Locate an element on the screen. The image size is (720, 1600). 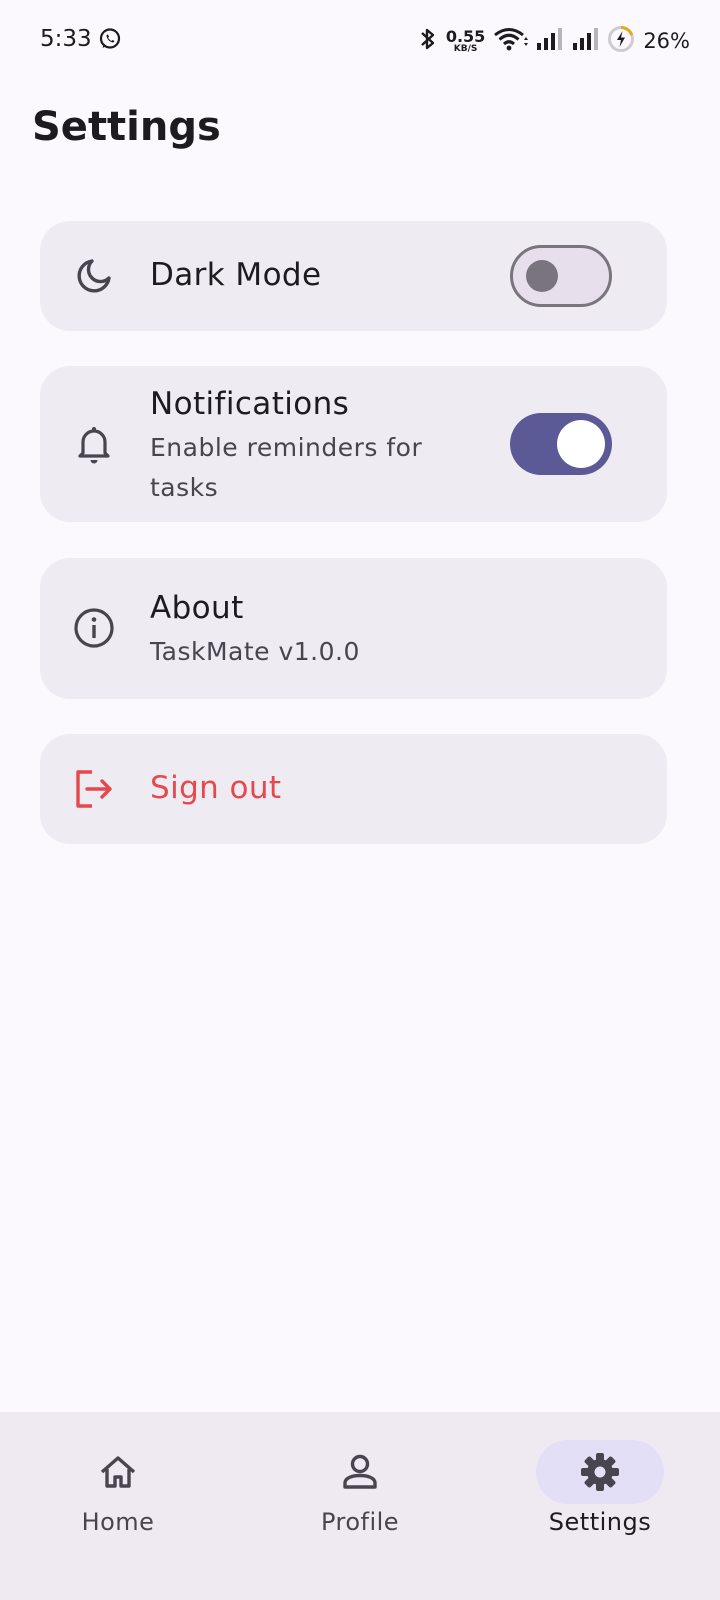
dark-mode-switch is located at coordinates (561, 276).